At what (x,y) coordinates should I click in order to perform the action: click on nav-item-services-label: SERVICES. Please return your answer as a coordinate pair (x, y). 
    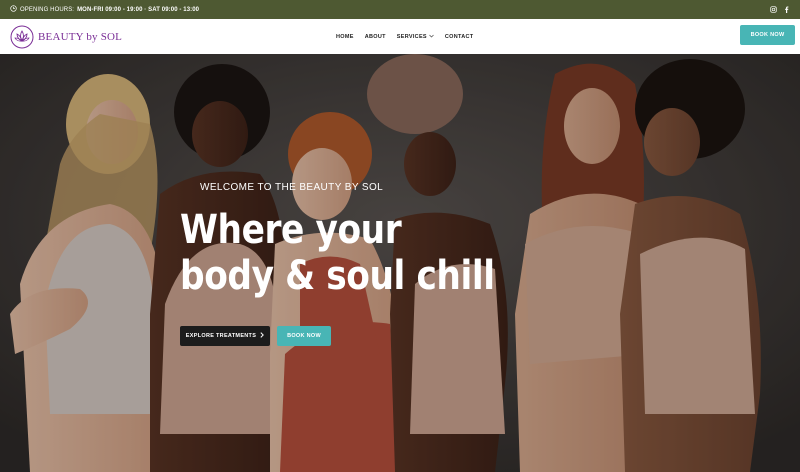
    Looking at the image, I should click on (411, 36).